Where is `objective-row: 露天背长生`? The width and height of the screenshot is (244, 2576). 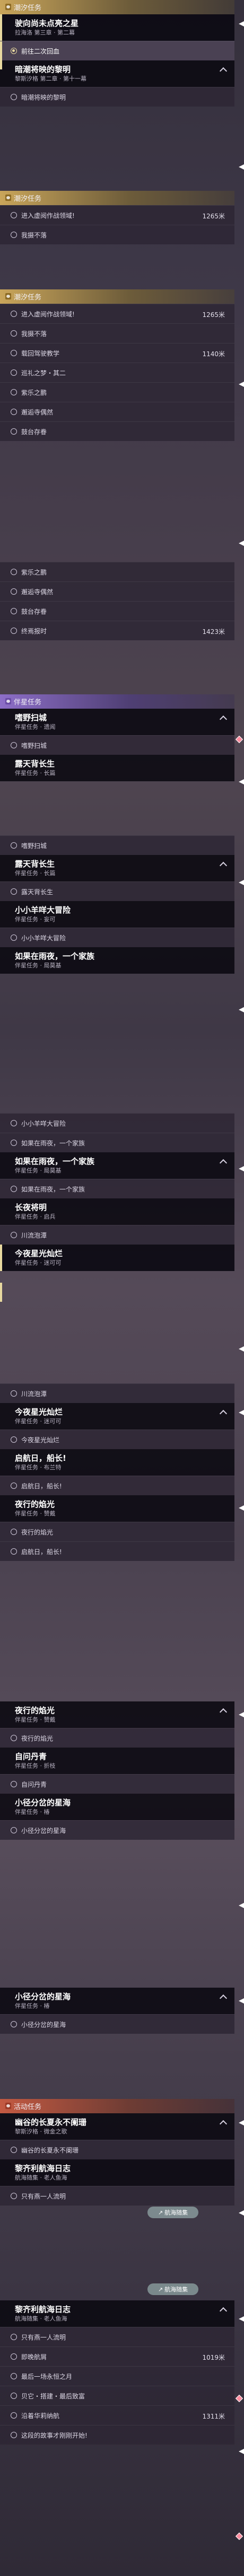
objective-row: 露天背长生 is located at coordinates (117, 891).